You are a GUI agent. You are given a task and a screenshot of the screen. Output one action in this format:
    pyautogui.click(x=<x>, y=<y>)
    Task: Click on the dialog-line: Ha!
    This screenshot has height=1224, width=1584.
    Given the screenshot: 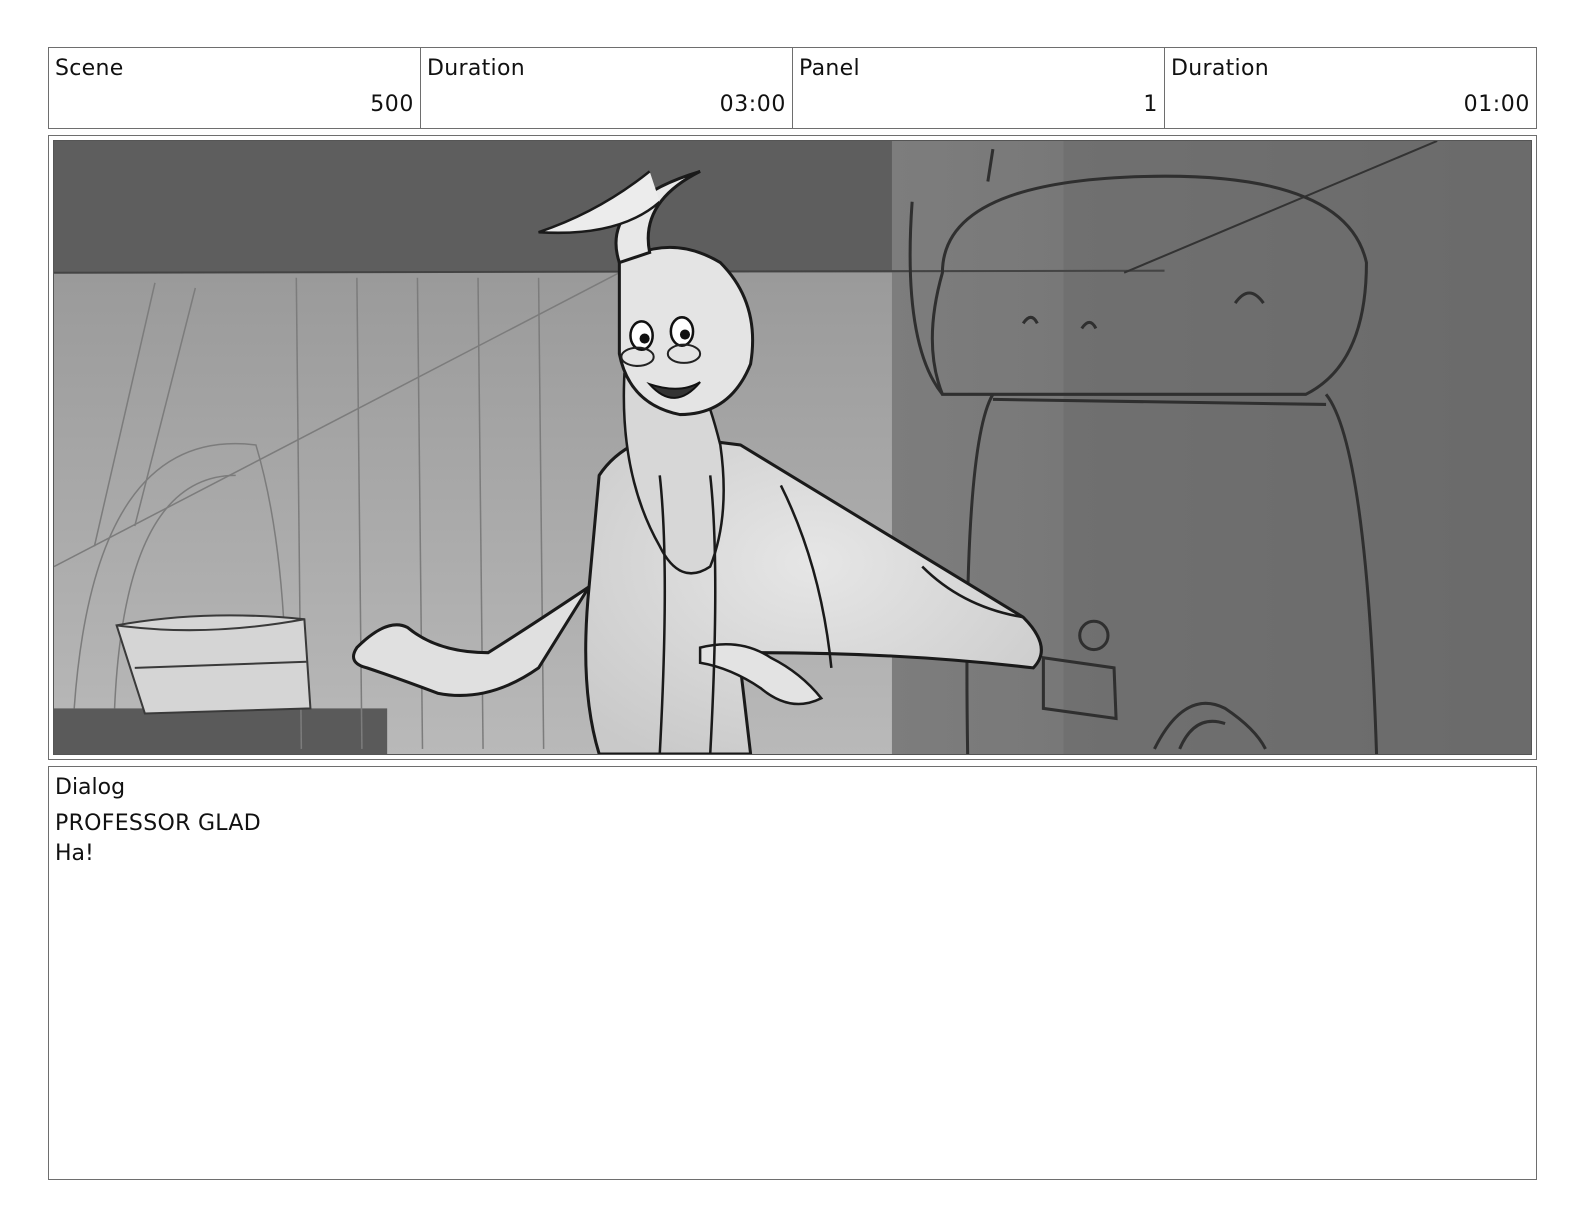 What is the action you would take?
    pyautogui.click(x=74, y=853)
    